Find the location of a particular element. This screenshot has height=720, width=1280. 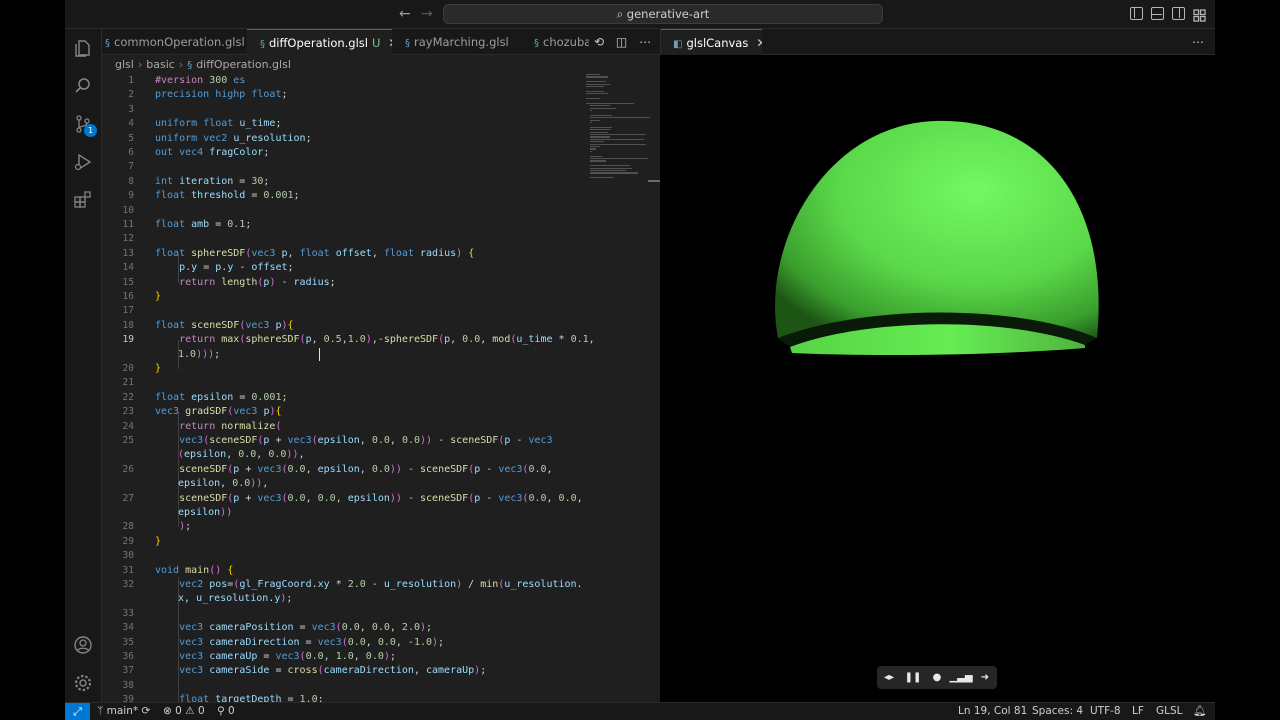

code-text: uniform float u_time; is located at coordinates (218, 124).